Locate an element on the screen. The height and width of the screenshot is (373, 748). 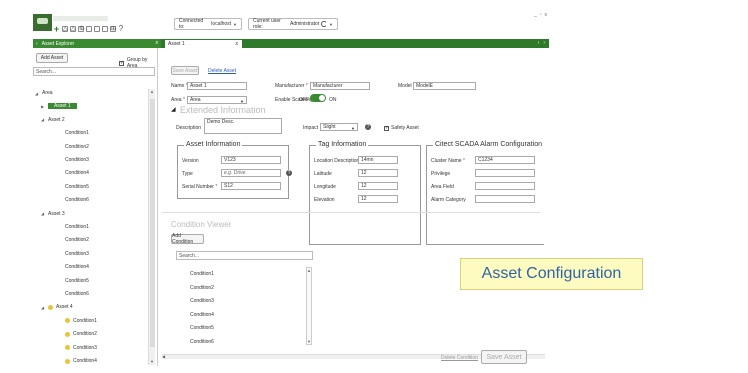
tree-item-asset: ◢ Asset 2 is located at coordinates (53, 120).